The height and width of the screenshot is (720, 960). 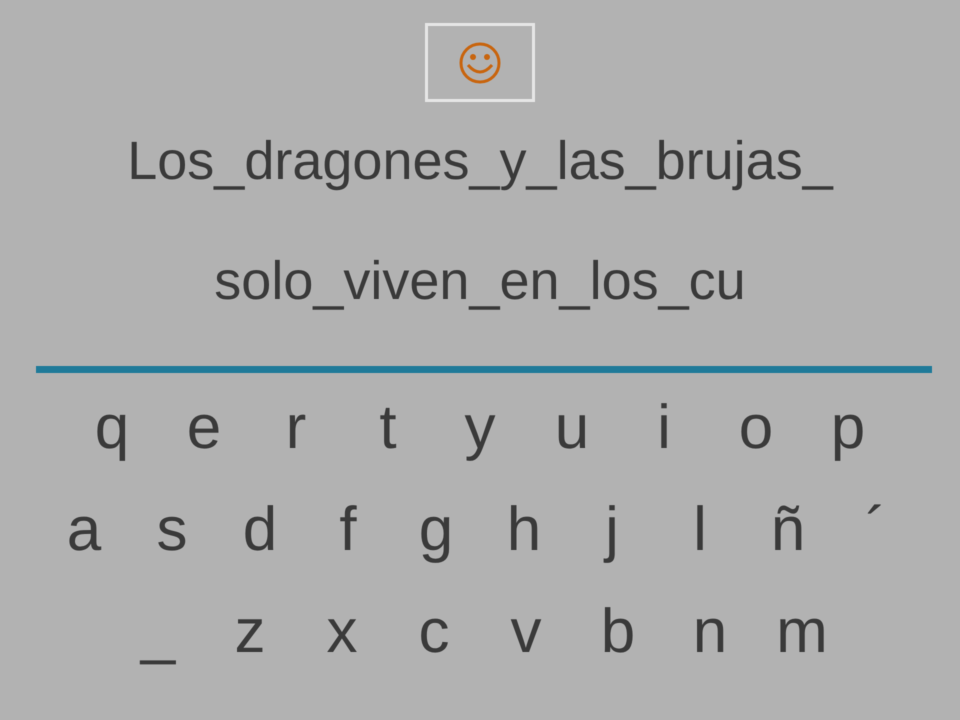 What do you see at coordinates (436, 530) in the screenshot?
I see `letter-key: g` at bounding box center [436, 530].